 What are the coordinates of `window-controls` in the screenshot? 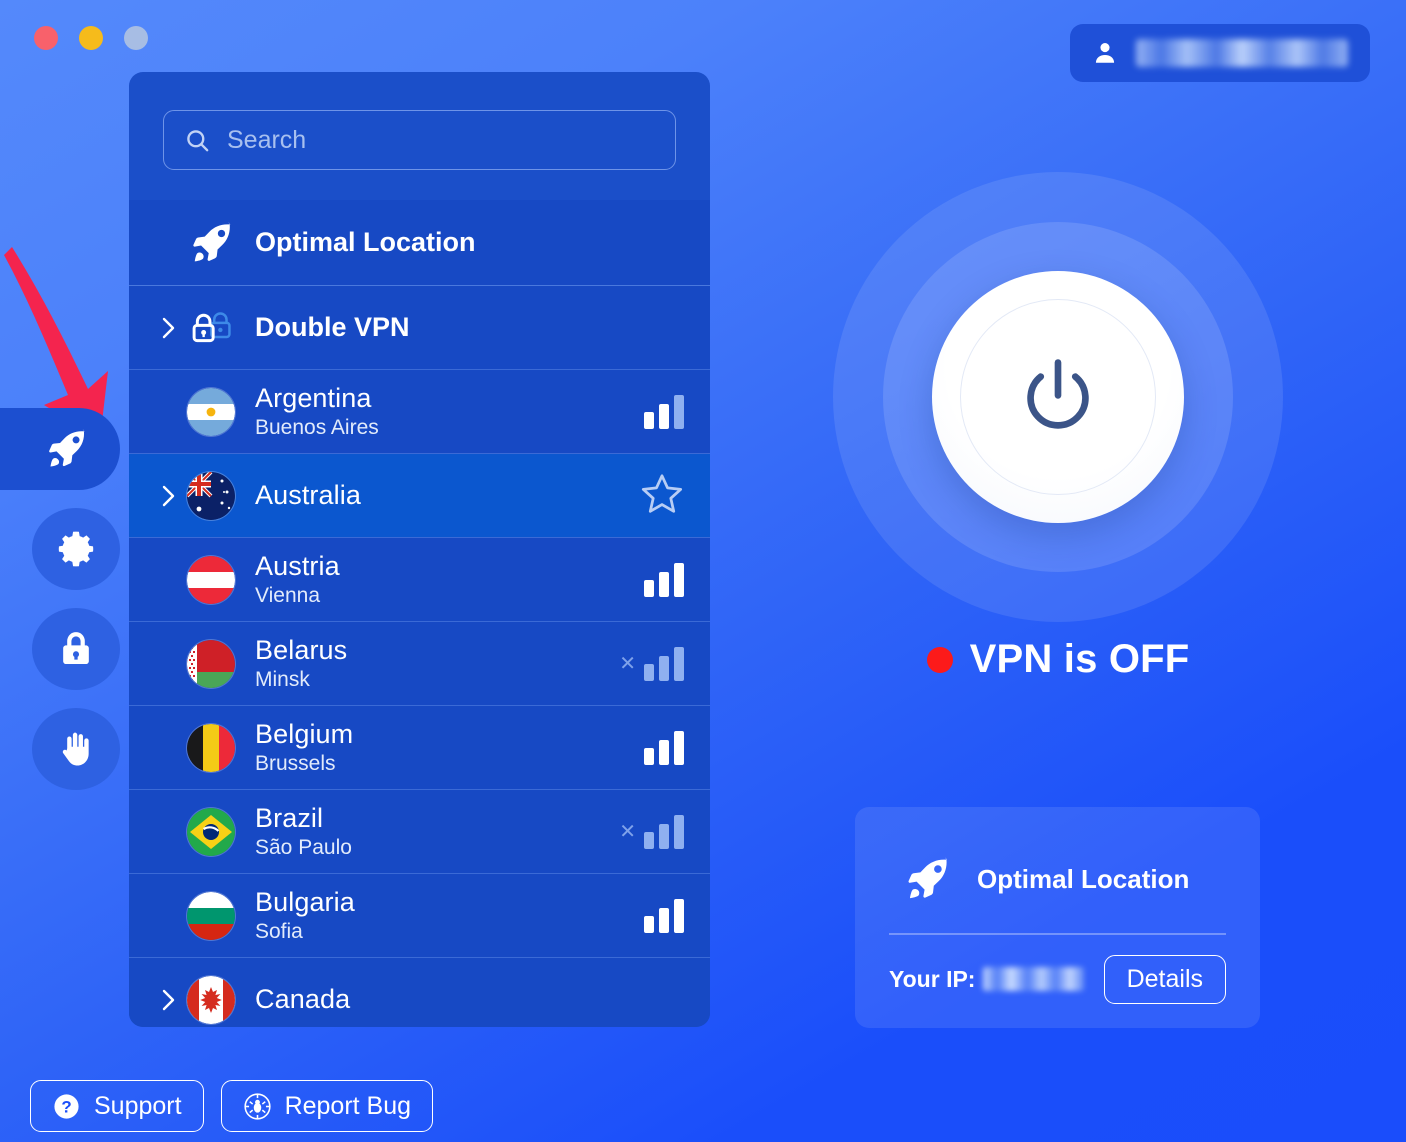 It's located at (91, 38).